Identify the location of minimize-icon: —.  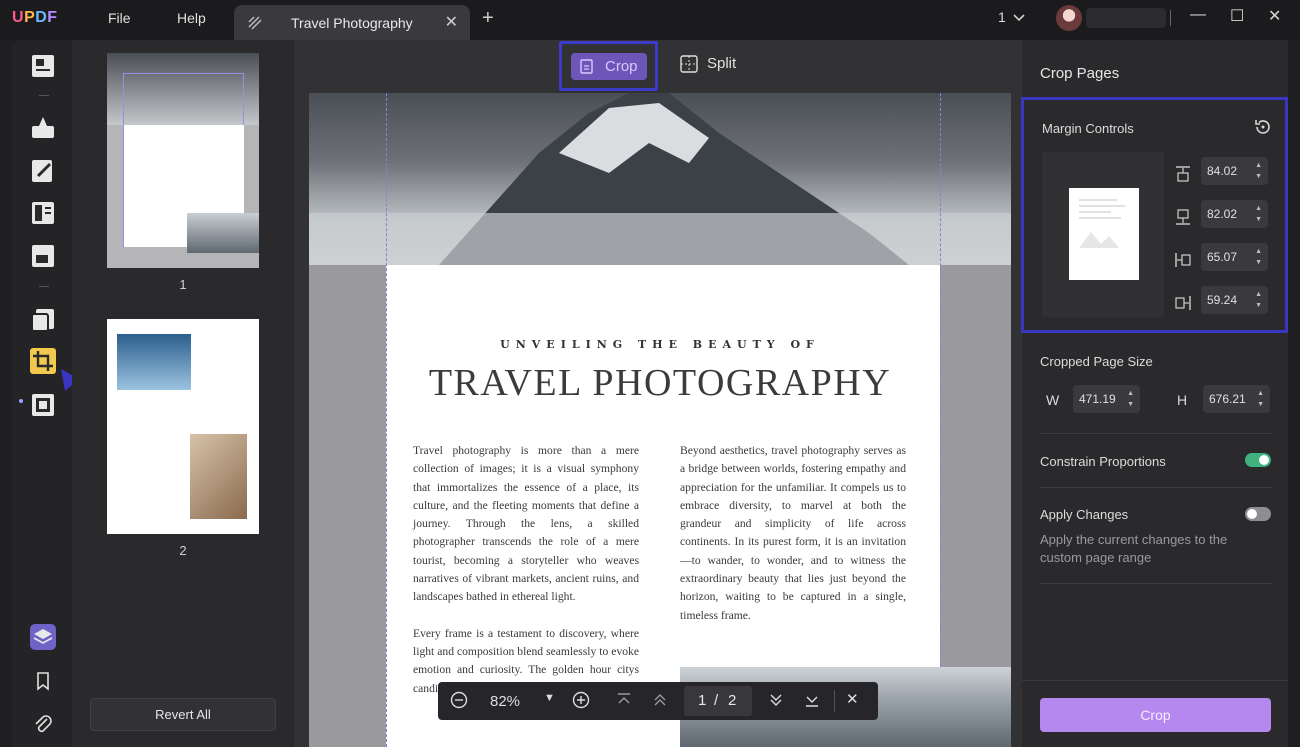
(1198, 15).